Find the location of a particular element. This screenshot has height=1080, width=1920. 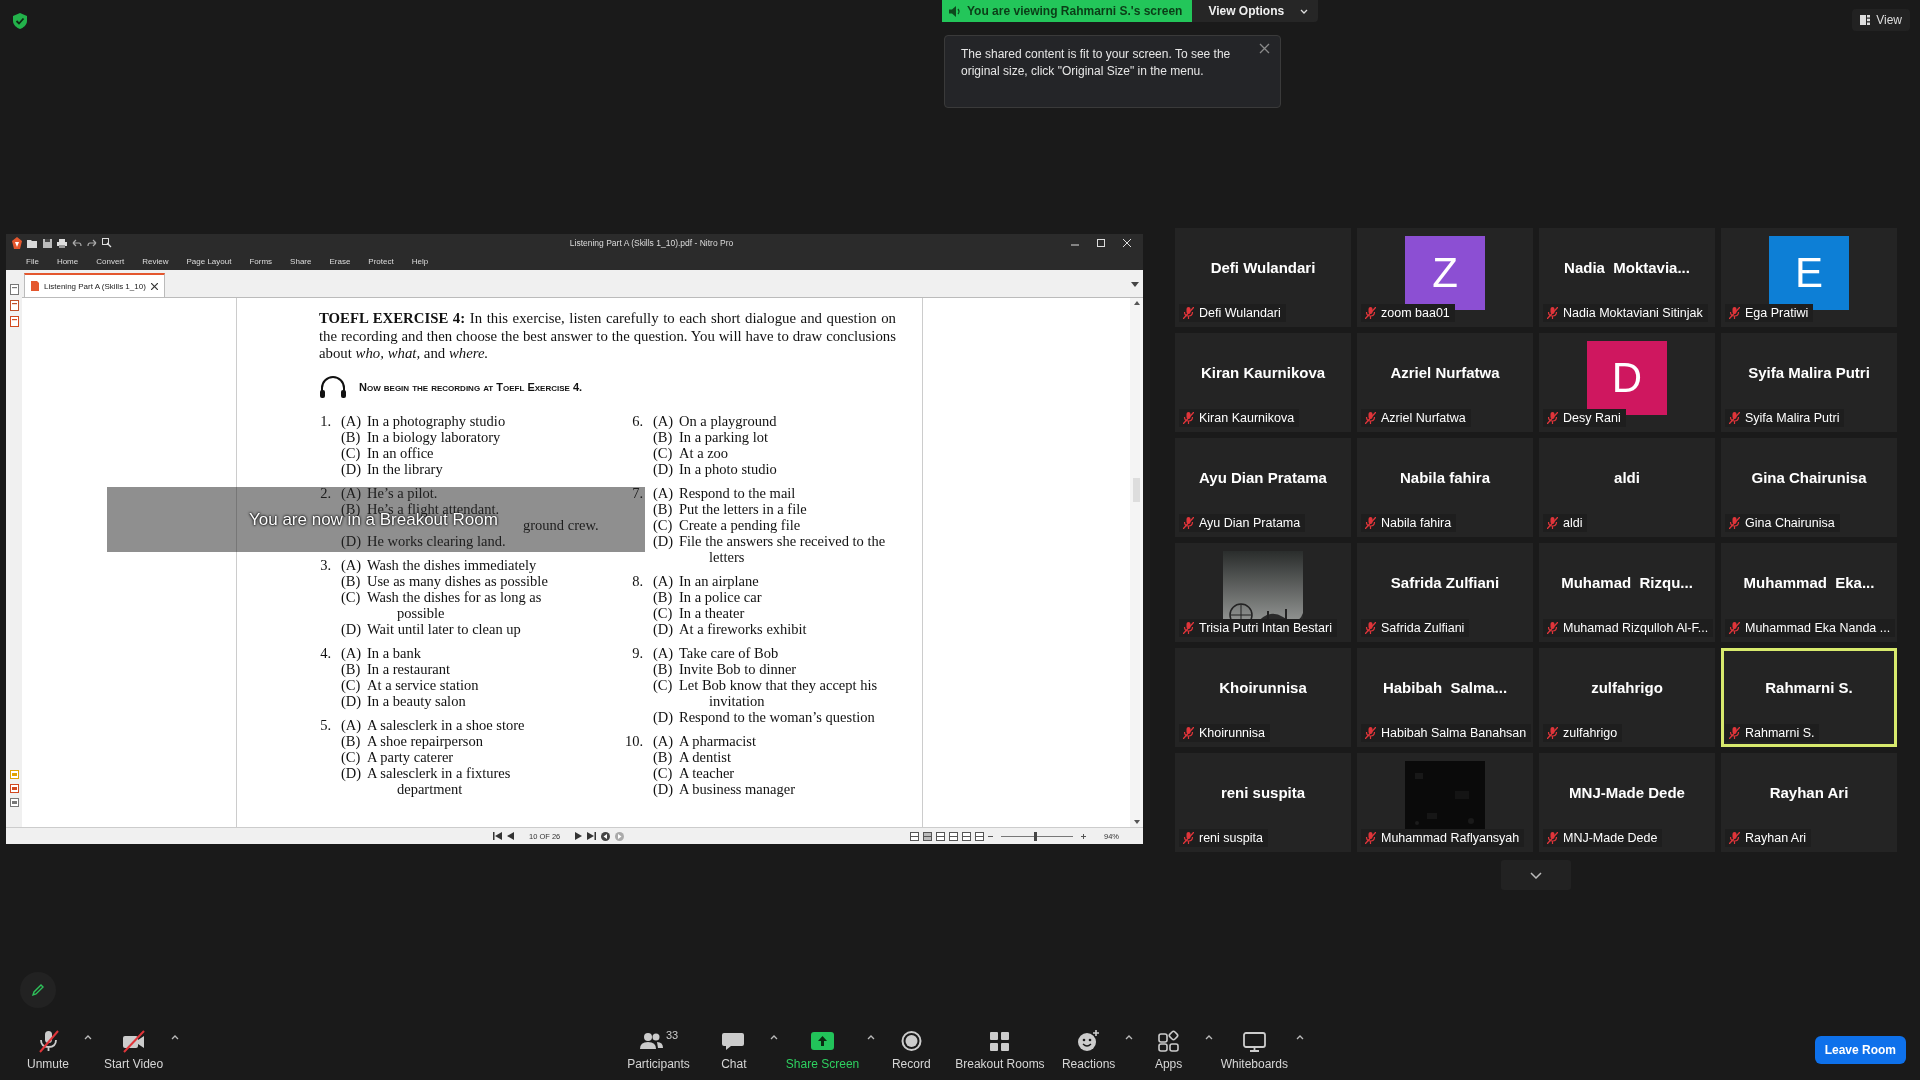

option-text: A salesclerk in a shoe store is located at coordinates (446, 724).